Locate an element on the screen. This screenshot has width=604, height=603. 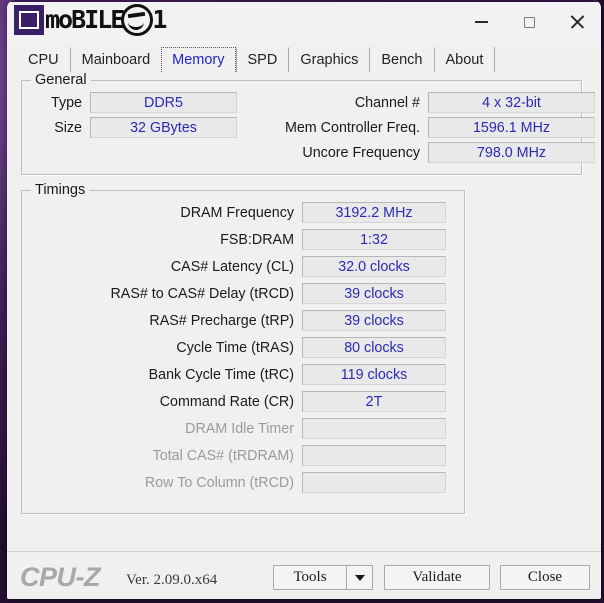
tab-about: About is located at coordinates (464, 59).